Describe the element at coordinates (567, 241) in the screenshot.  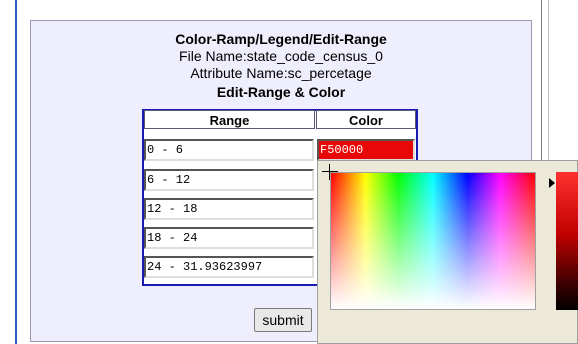
I see `luminance-slider` at that location.